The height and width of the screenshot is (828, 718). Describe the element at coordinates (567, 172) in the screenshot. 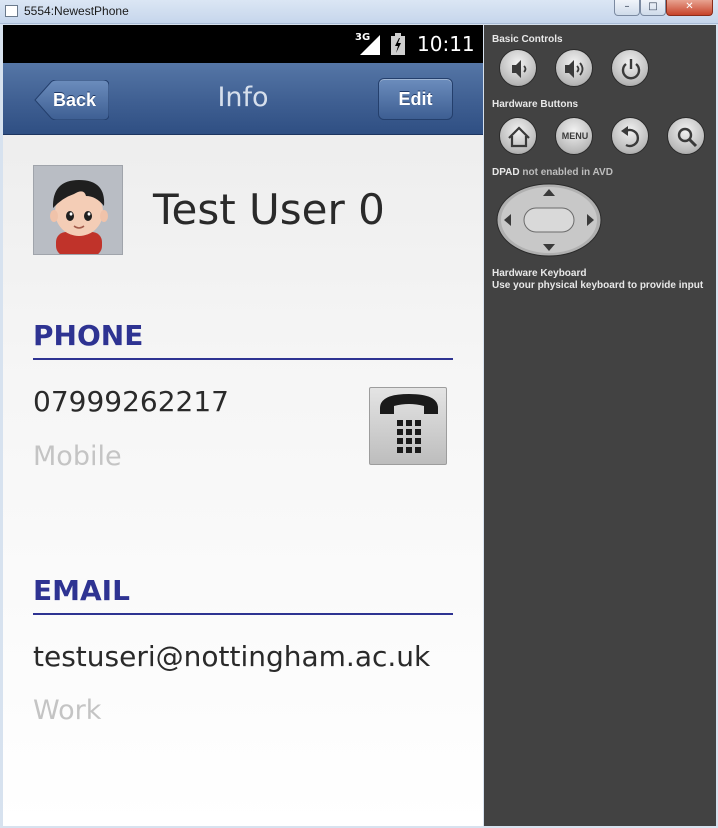

I see `dpad-note: not enabled in AVD` at that location.